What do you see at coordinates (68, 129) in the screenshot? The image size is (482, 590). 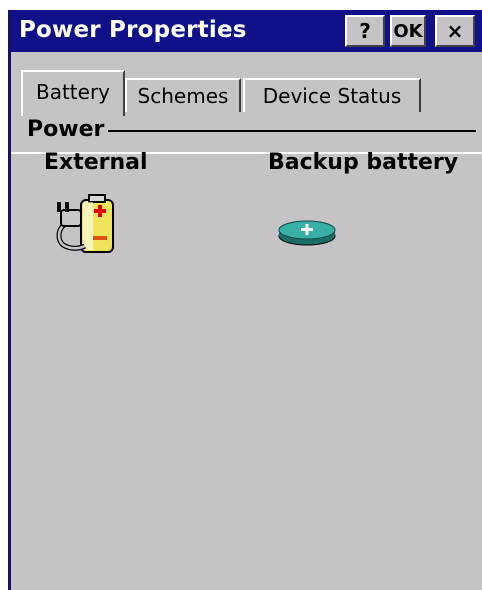 I see `power-section-label: Power` at bounding box center [68, 129].